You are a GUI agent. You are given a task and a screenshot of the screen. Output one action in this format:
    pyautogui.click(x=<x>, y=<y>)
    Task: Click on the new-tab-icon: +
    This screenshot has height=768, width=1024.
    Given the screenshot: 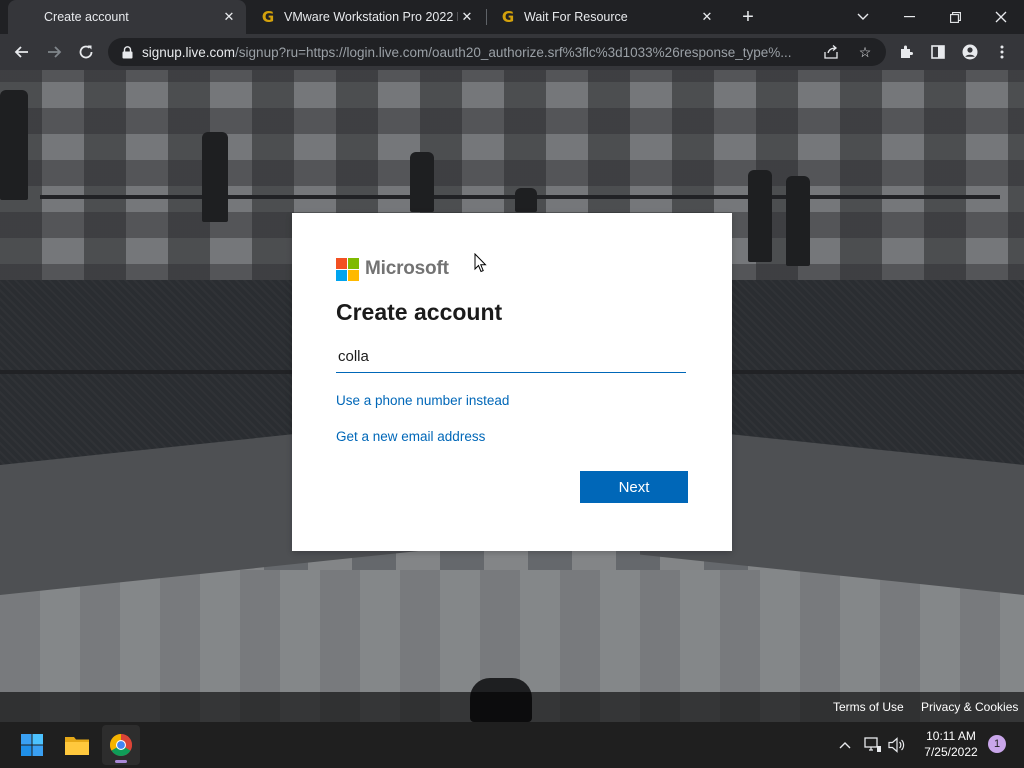 What is the action you would take?
    pyautogui.click(x=748, y=17)
    